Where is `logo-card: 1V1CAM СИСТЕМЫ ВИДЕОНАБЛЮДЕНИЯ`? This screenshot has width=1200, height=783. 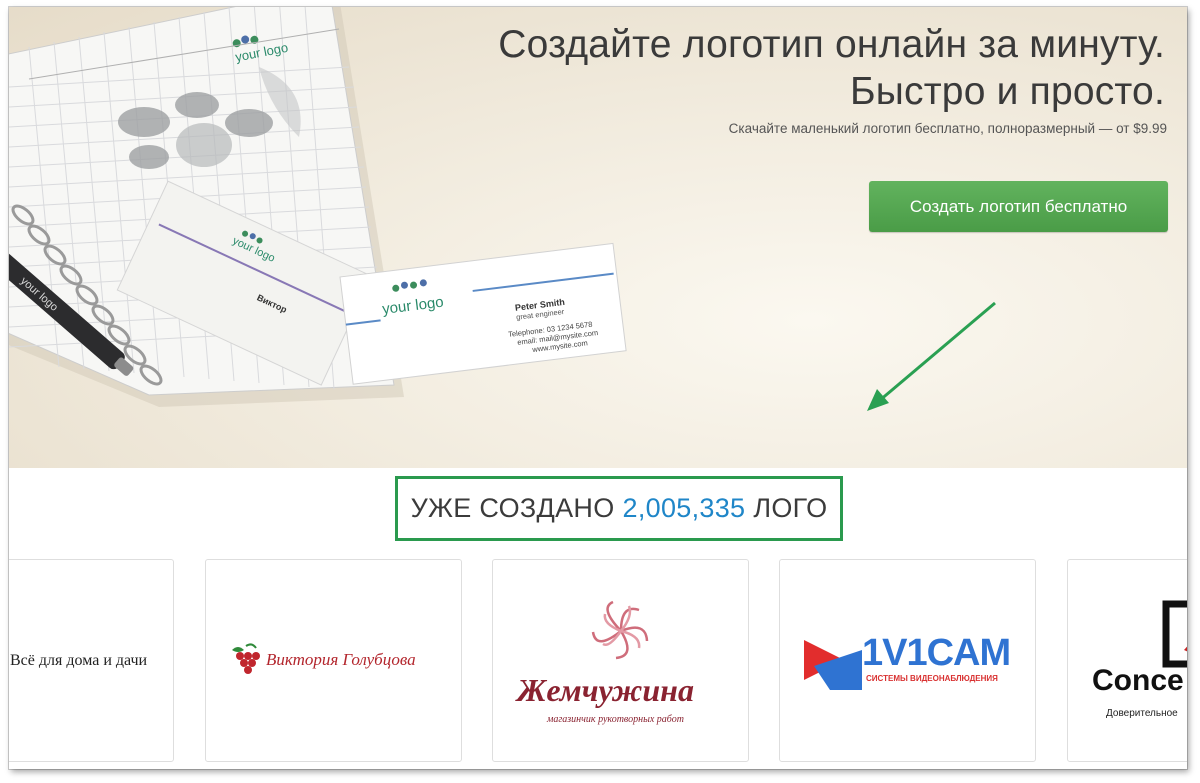 logo-card: 1V1CAM СИСТЕМЫ ВИДЕОНАБЛЮДЕНИЯ is located at coordinates (907, 660).